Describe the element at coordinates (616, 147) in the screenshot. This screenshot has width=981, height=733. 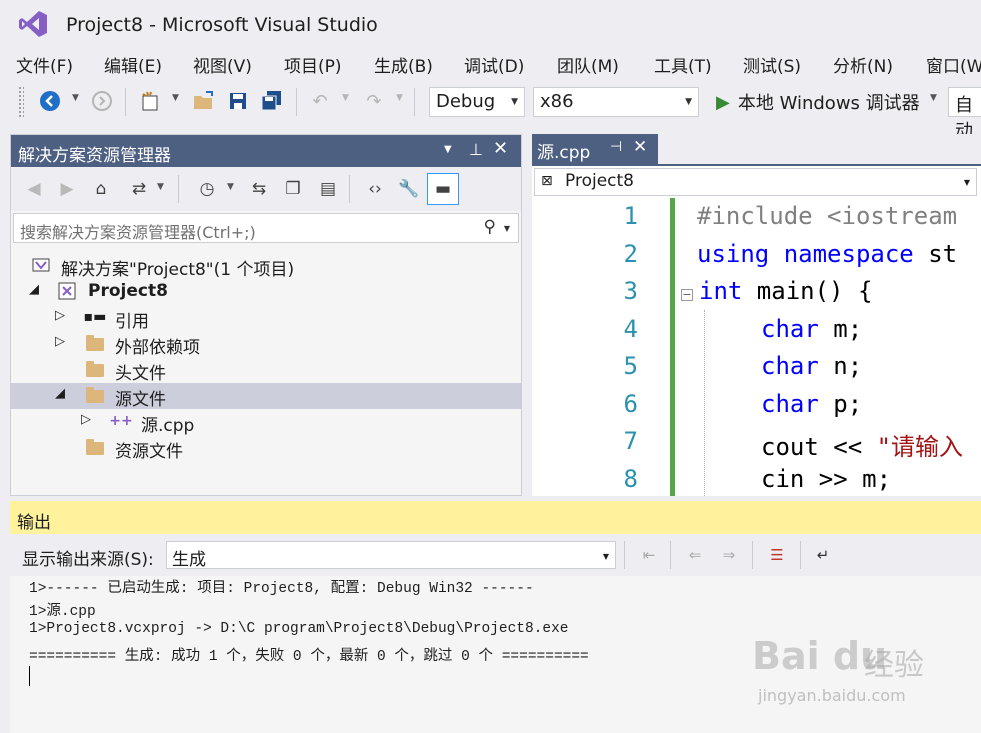
I see `pin-tab-icon: ⊣` at that location.